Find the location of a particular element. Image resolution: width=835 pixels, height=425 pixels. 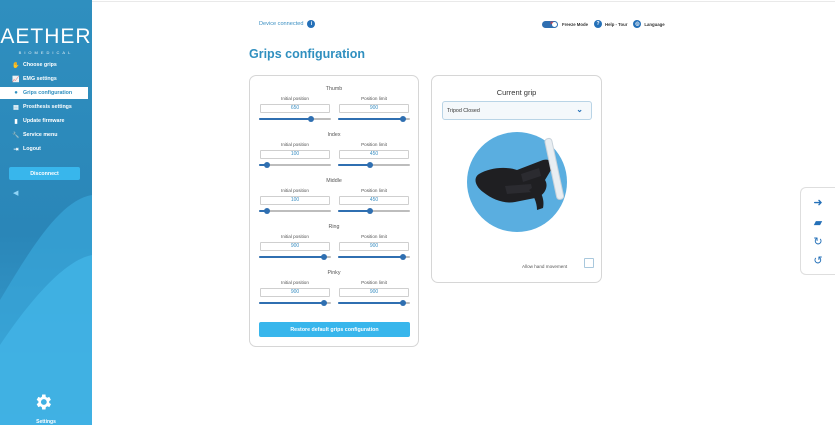

sidebar-item-label: Grips configuration is located at coordinates (48, 93).